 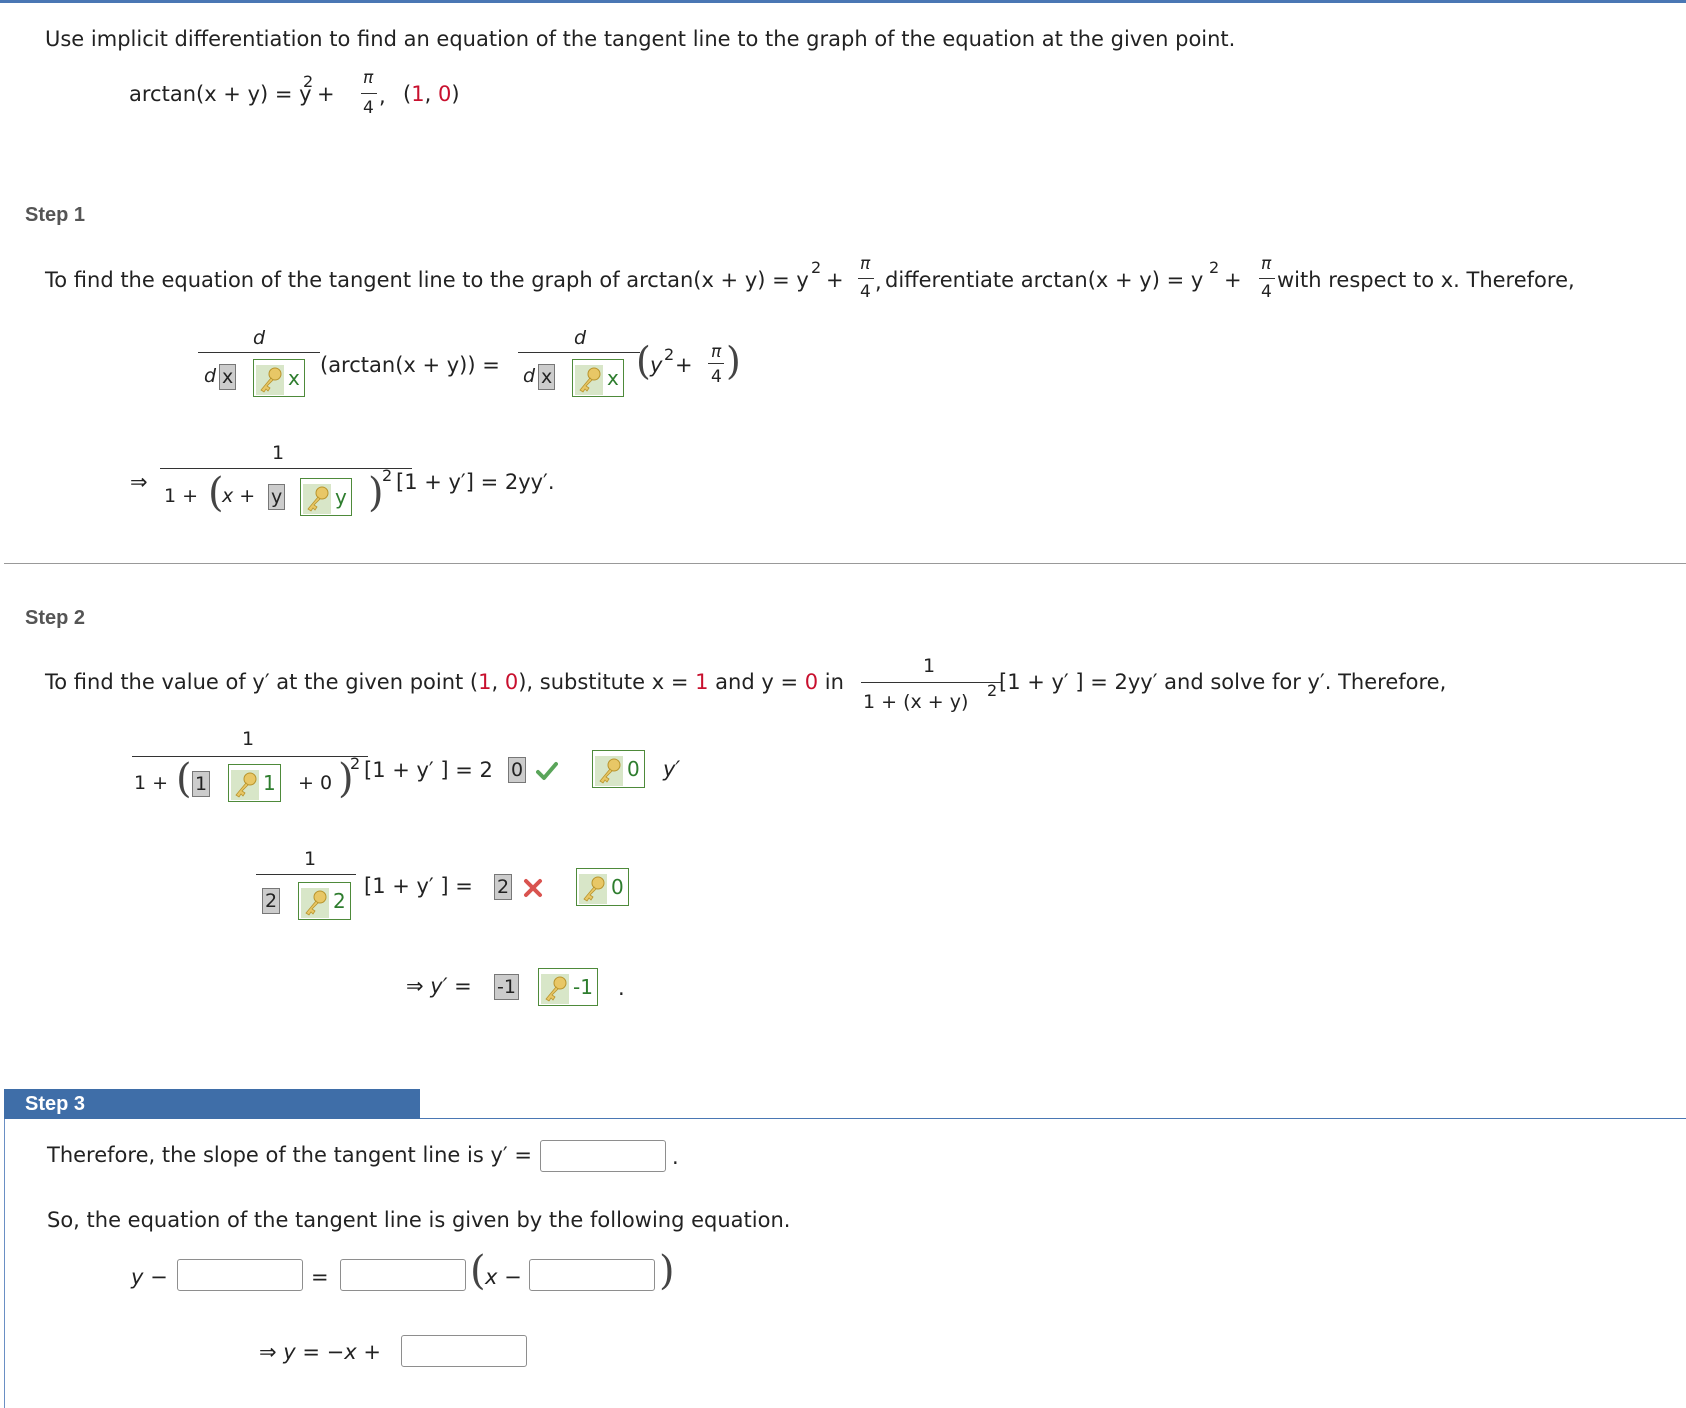 I want to click on answer-key-0b: 0, so click(x=602, y=887).